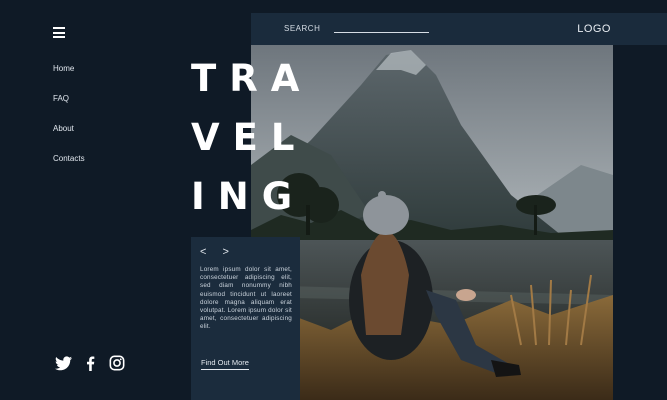 Image resolution: width=667 pixels, height=400 pixels. I want to click on nav-item-home: Home, so click(69, 79).